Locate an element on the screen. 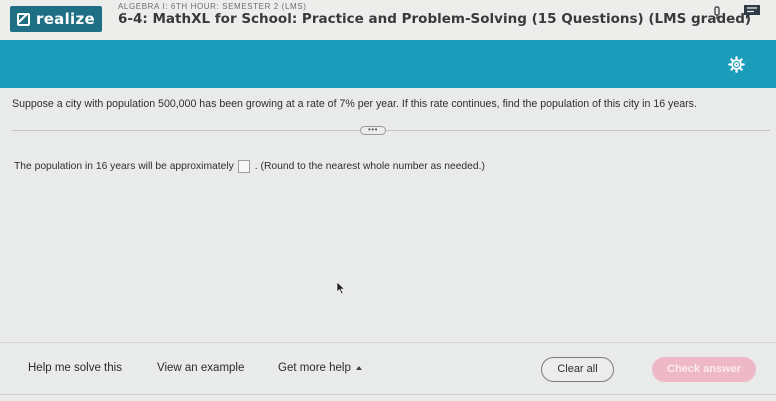 Image resolution: width=776 pixels, height=401 pixels. question-toolbar is located at coordinates (388, 64).